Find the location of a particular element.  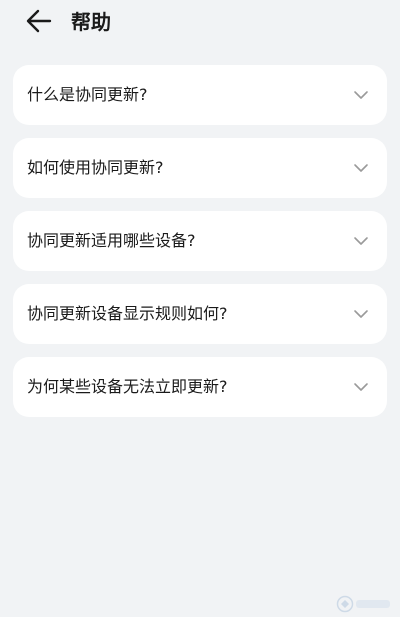

page-title: 帮助 is located at coordinates (91, 22).